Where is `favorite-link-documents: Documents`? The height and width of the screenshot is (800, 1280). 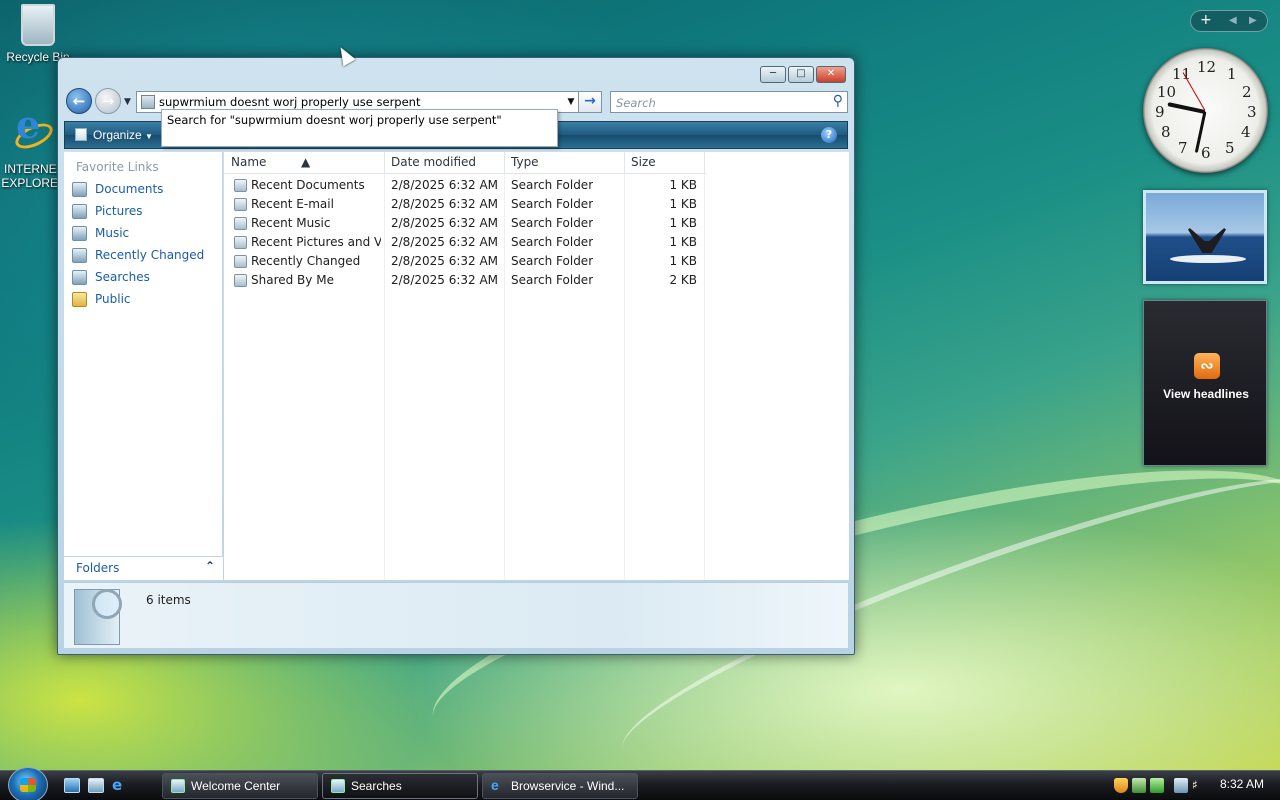 favorite-link-documents: Documents is located at coordinates (138, 189).